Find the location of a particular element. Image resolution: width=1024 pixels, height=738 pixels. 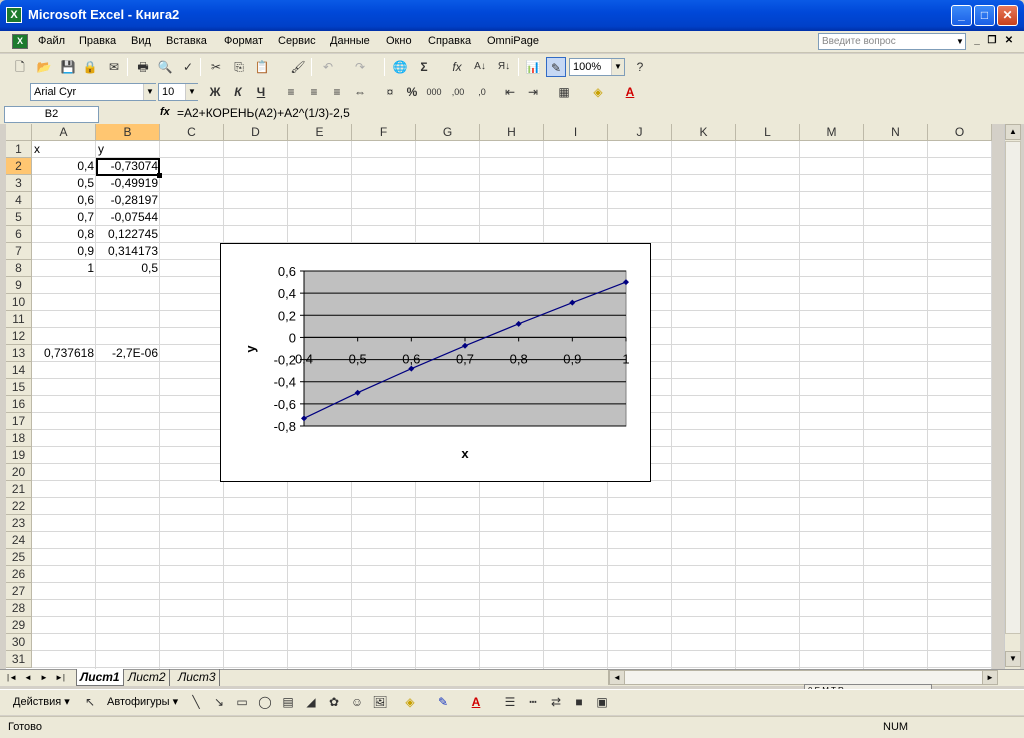

column-header-G: G is located at coordinates (448, 132).